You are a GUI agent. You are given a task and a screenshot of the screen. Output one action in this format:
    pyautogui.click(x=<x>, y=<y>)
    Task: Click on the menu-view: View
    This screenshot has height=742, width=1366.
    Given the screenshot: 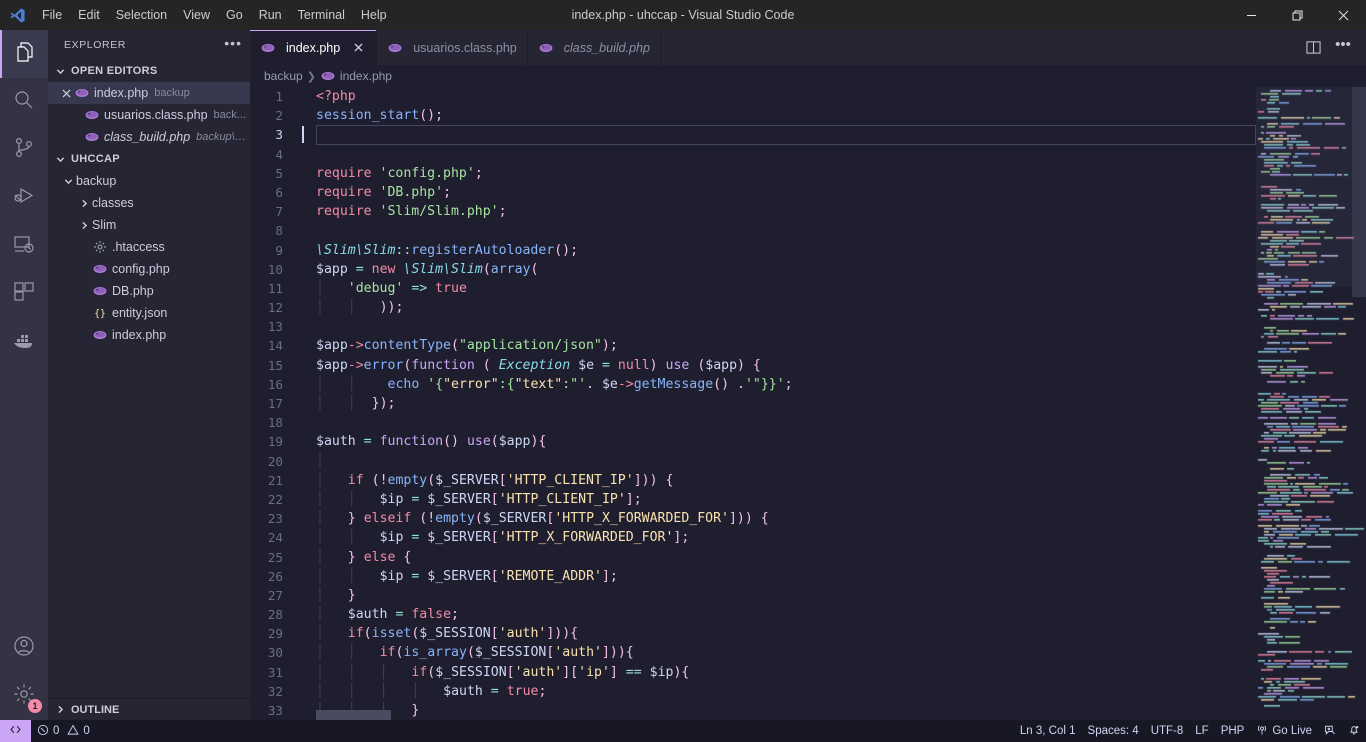 What is the action you would take?
    pyautogui.click(x=196, y=15)
    